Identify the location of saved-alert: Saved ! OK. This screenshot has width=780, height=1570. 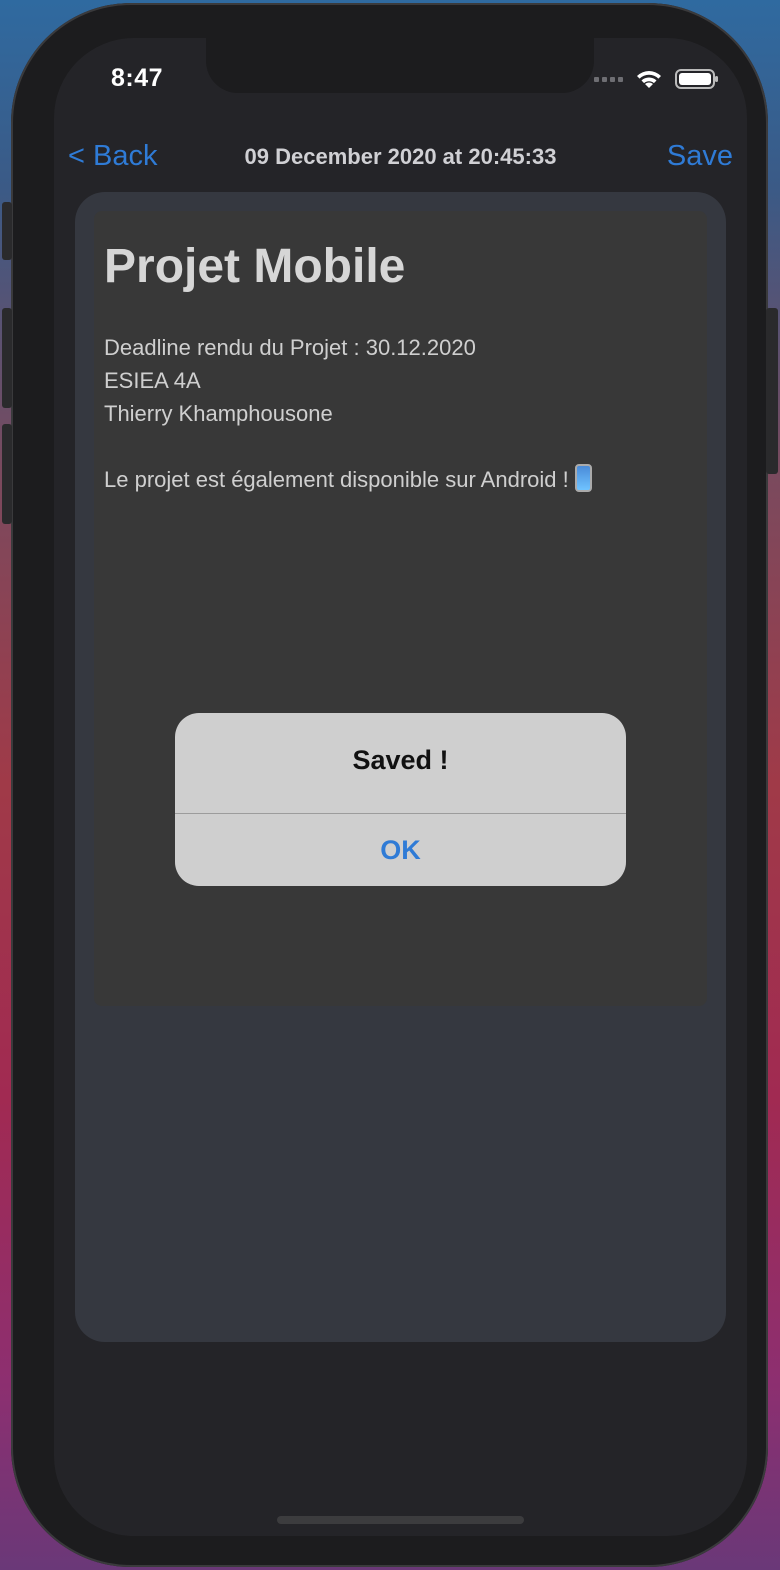
(400, 799).